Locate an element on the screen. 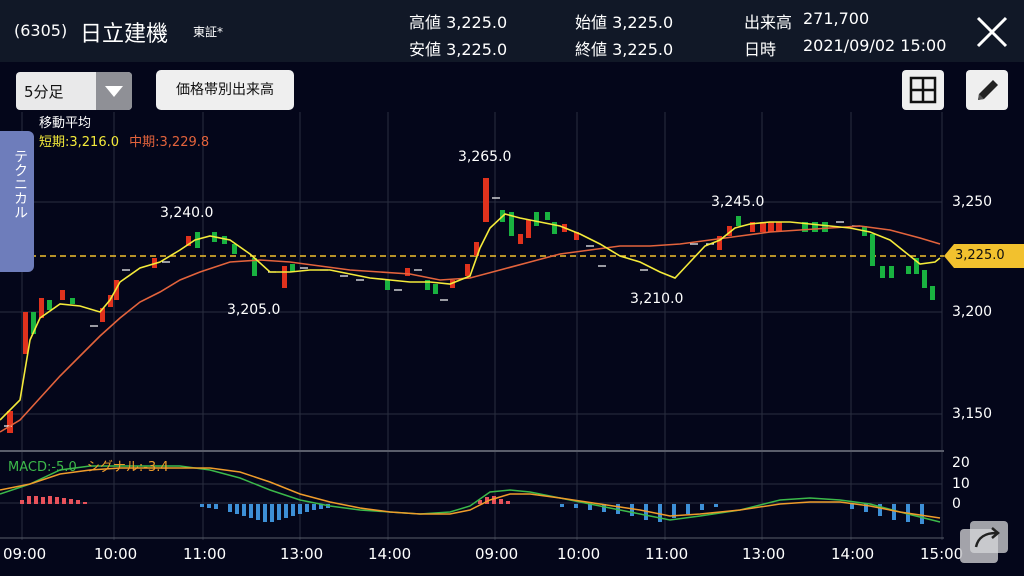  trough-annotation: 3,205.0 is located at coordinates (254, 310).